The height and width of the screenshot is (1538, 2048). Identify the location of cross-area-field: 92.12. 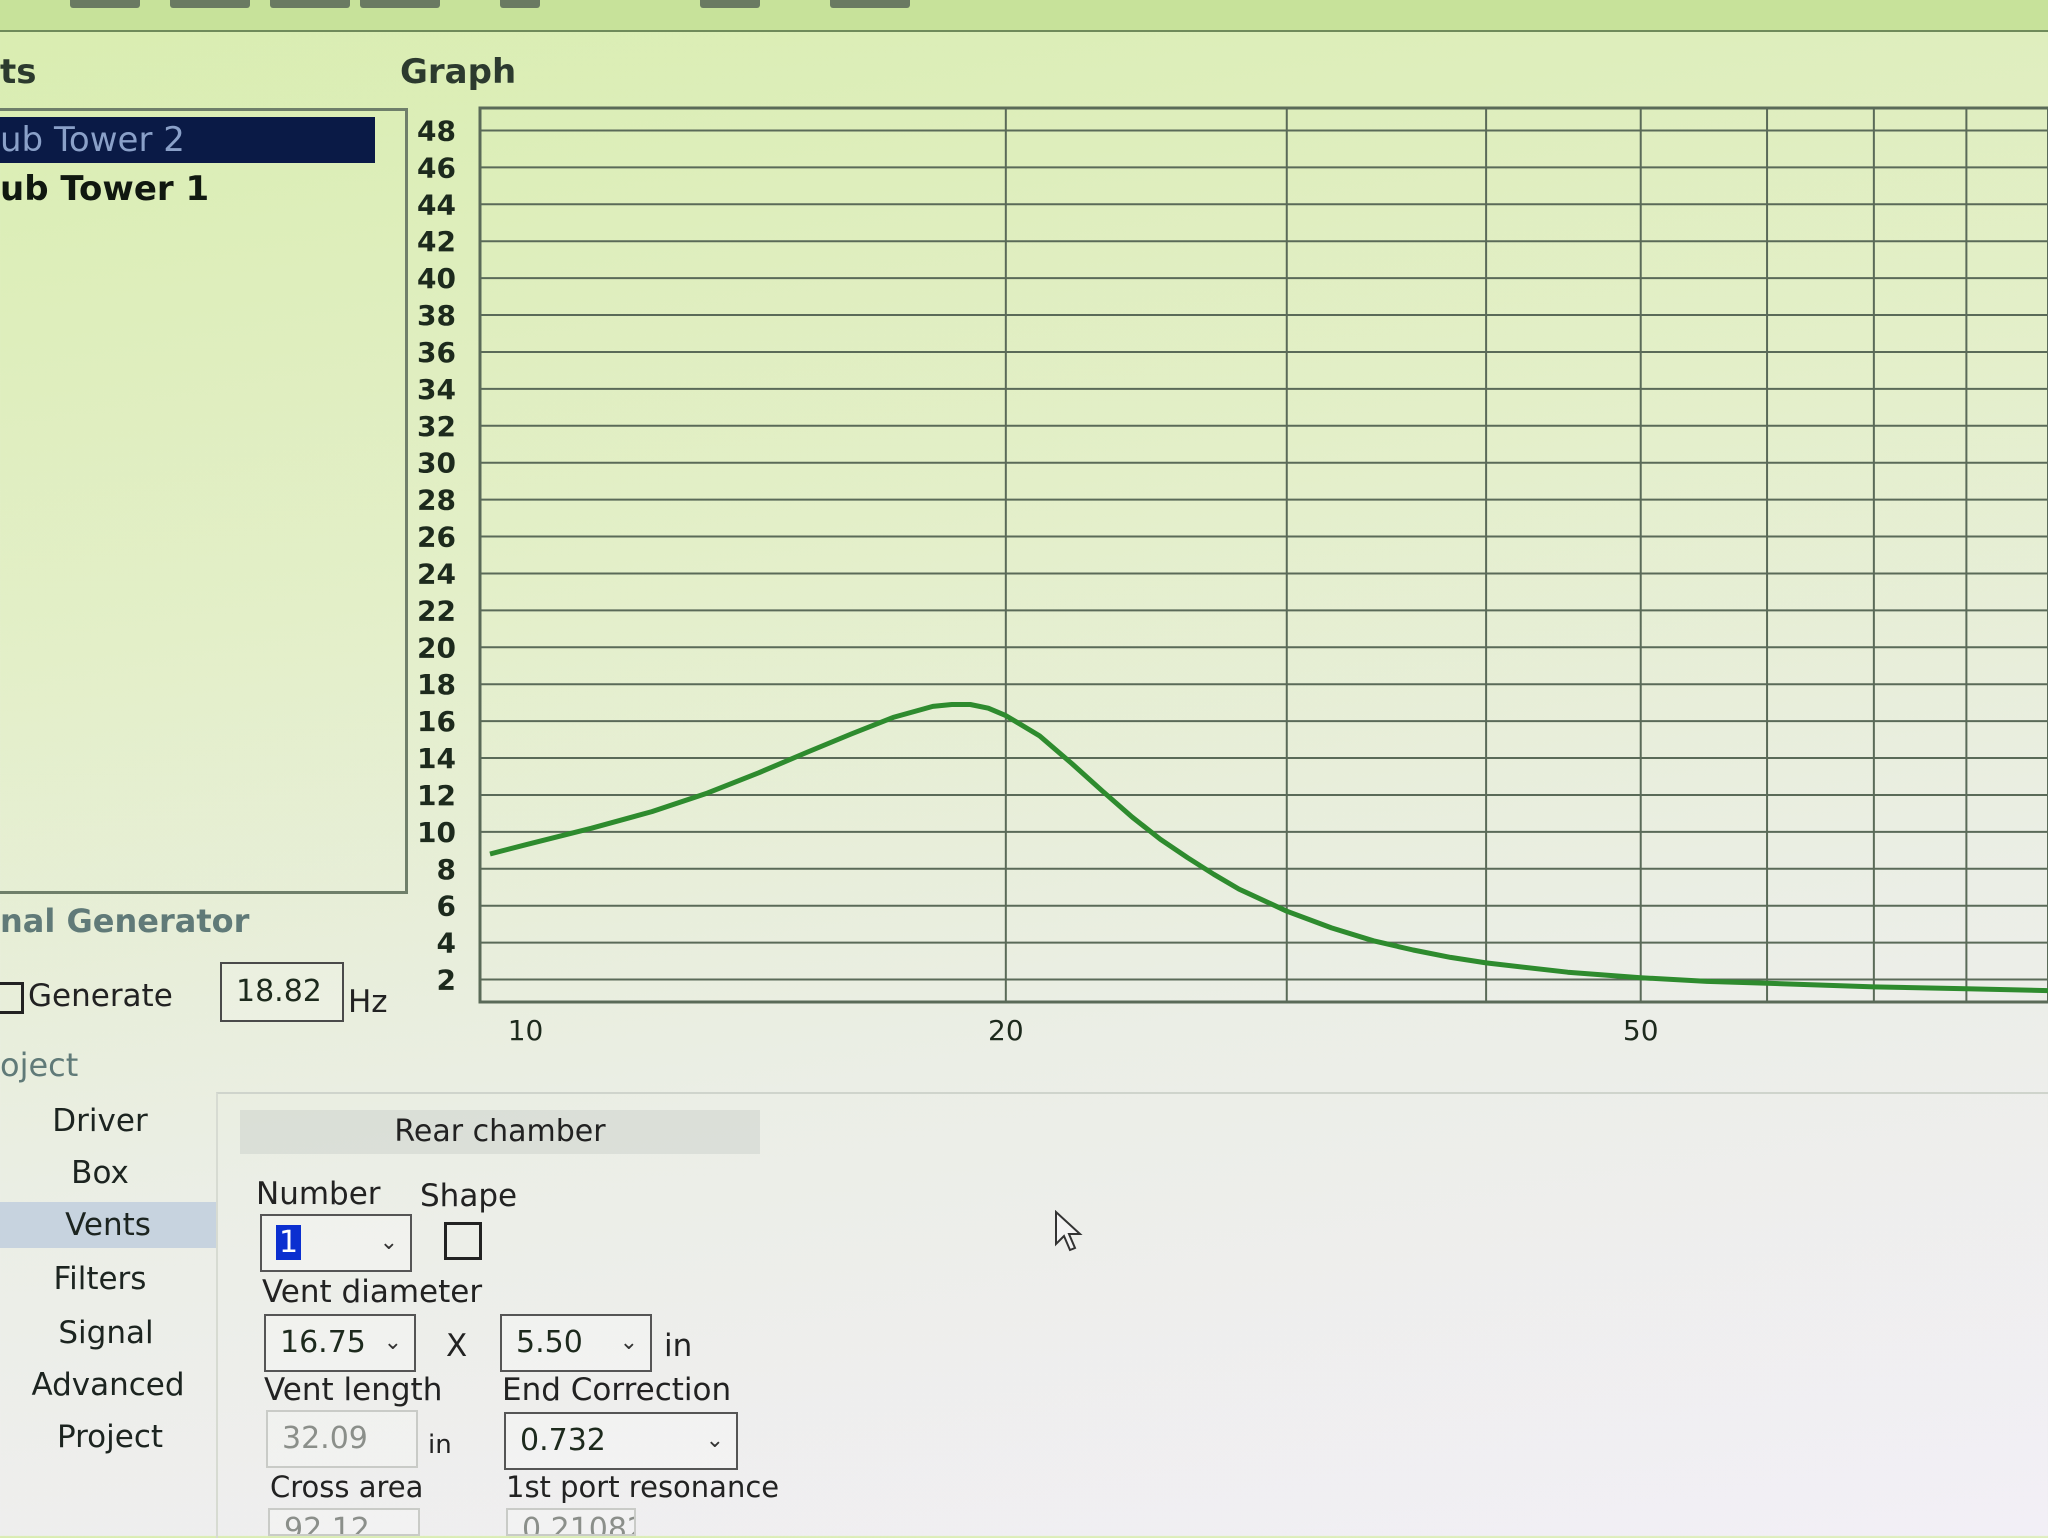
(344, 1522).